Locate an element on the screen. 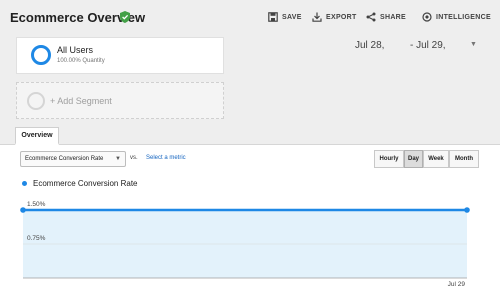 Image resolution: width=500 pixels, height=300 pixels. x-tick-label: Jul 29 is located at coordinates (457, 284).